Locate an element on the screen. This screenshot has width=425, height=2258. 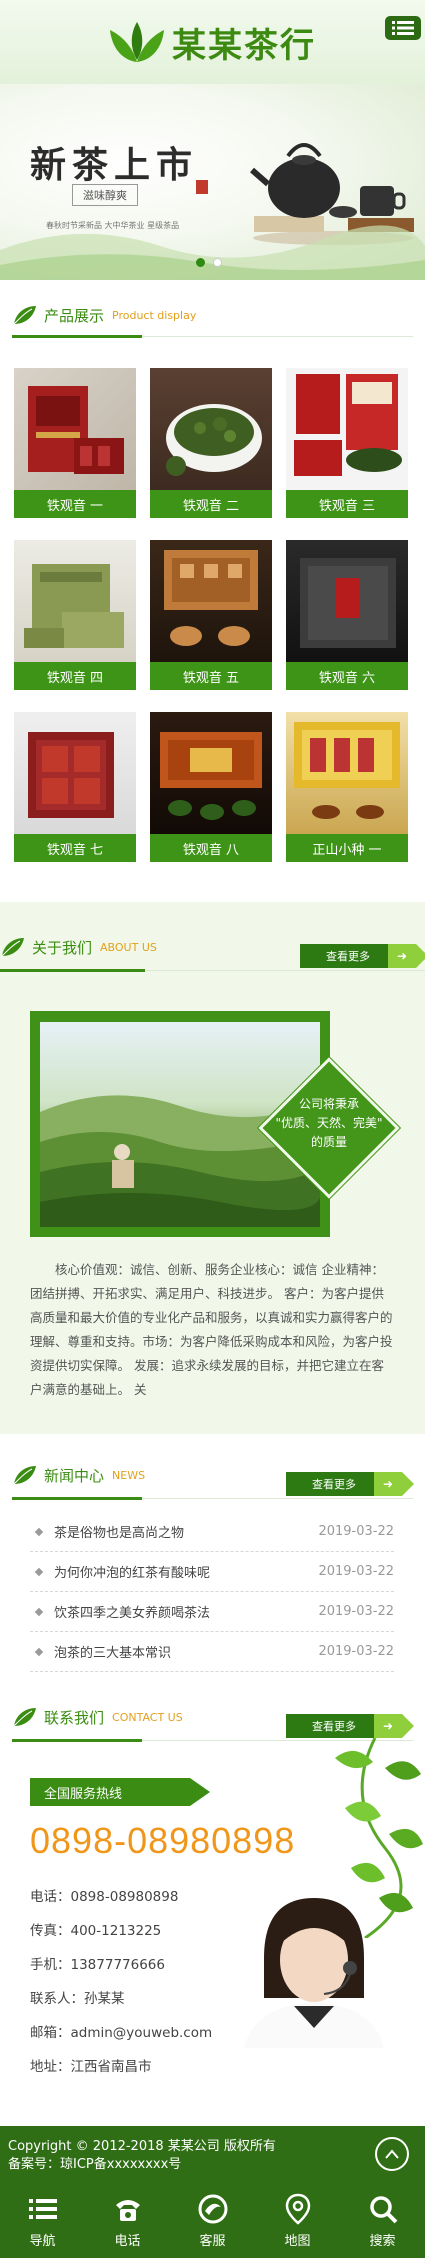
product-card: 铁观音 四 is located at coordinates (75, 615).